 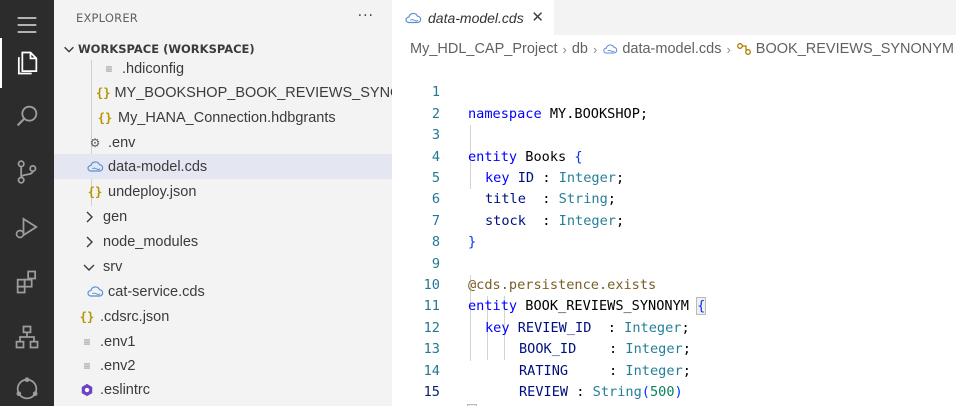 What do you see at coordinates (115, 216) in the screenshot?
I see `tree-item-label: gen` at bounding box center [115, 216].